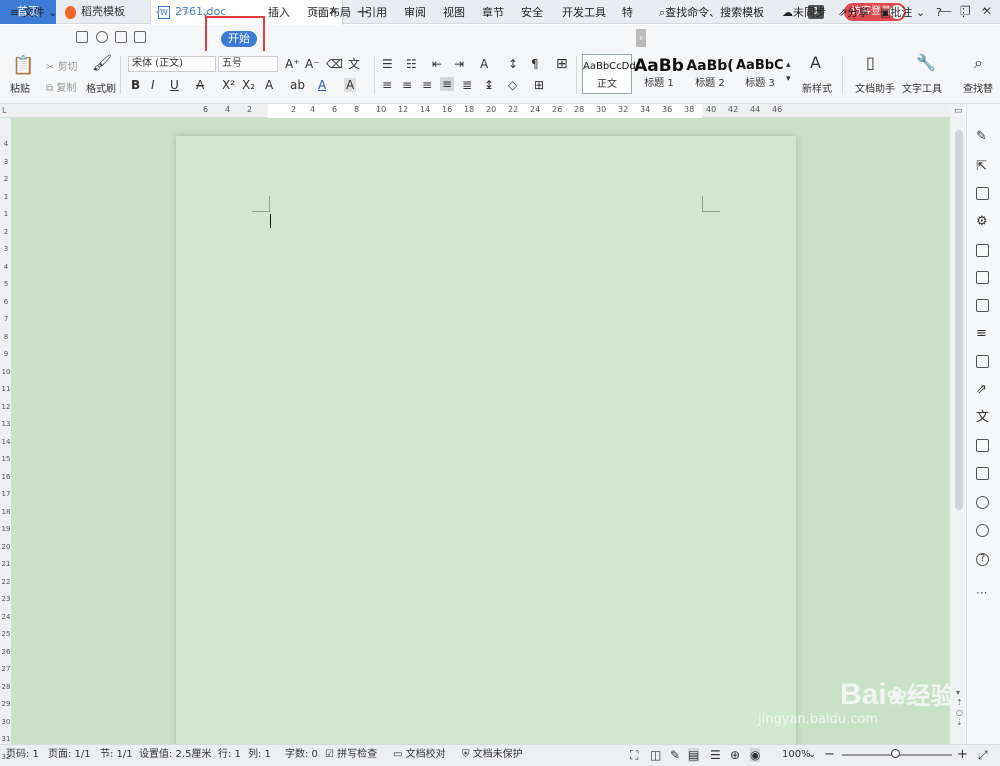  What do you see at coordinates (804, 13) in the screenshot?
I see `sync-button: ☁未同步` at bounding box center [804, 13].